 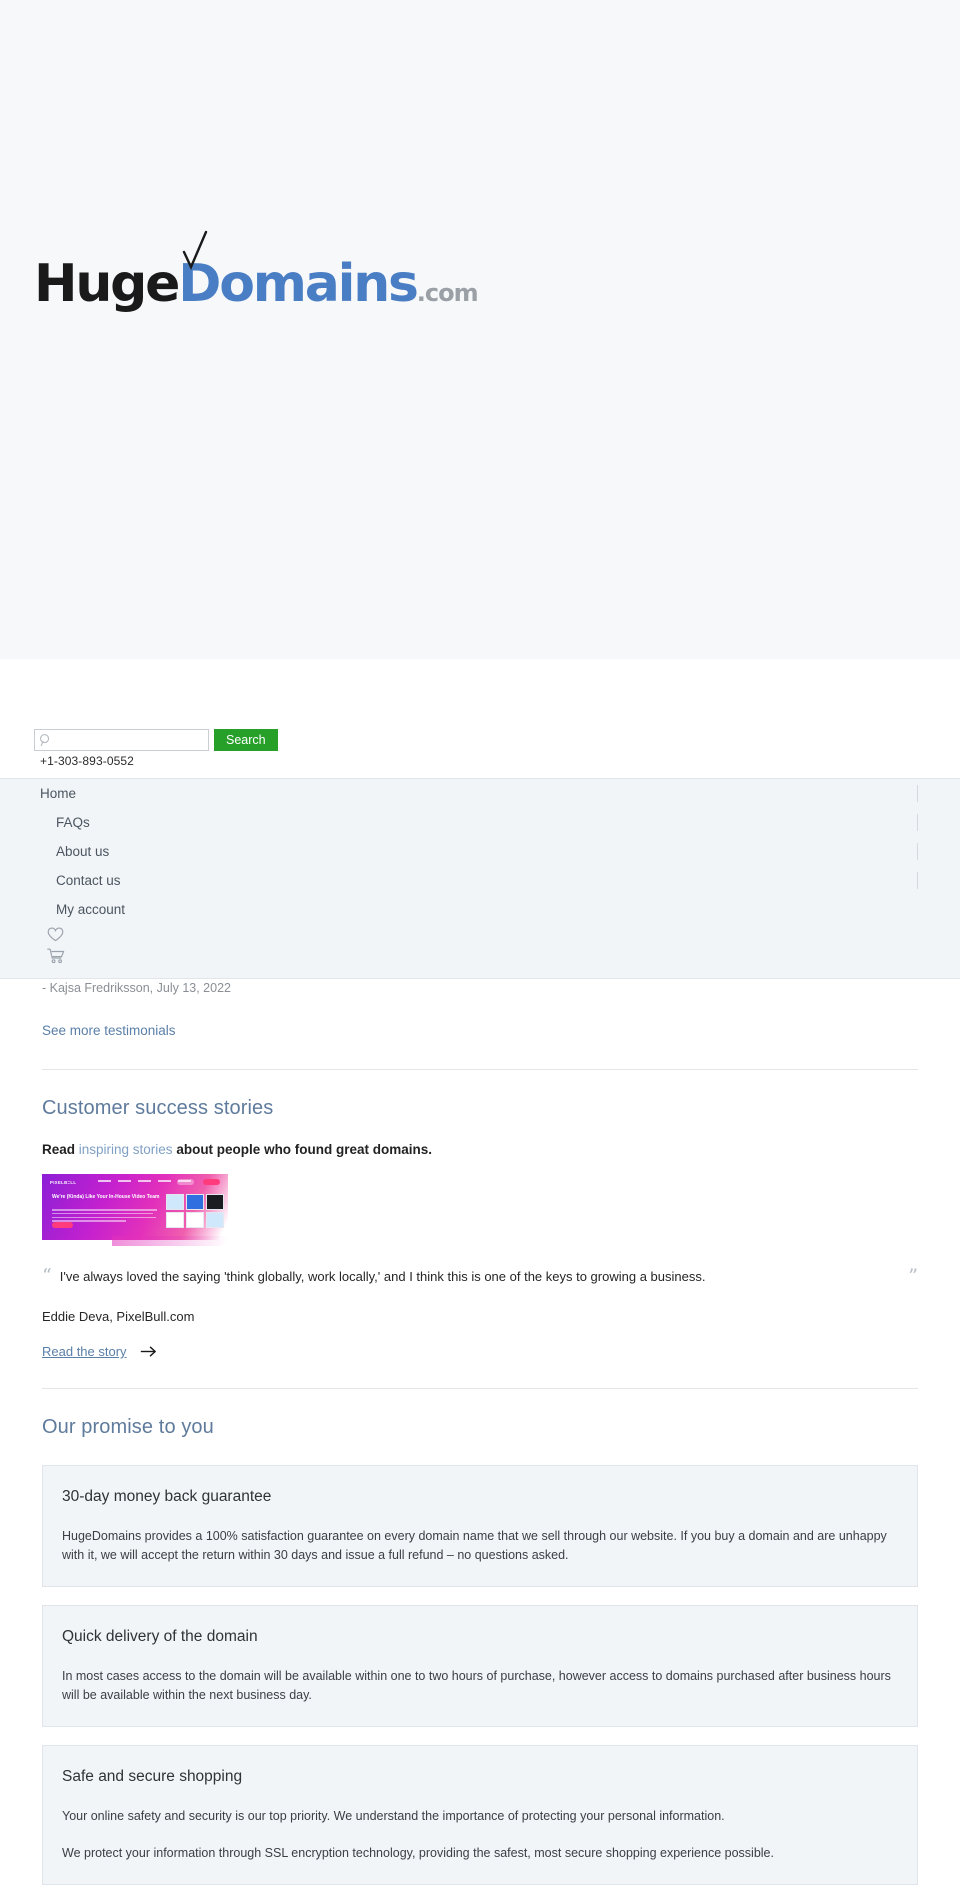 I want to click on heart-icon, so click(x=55, y=934).